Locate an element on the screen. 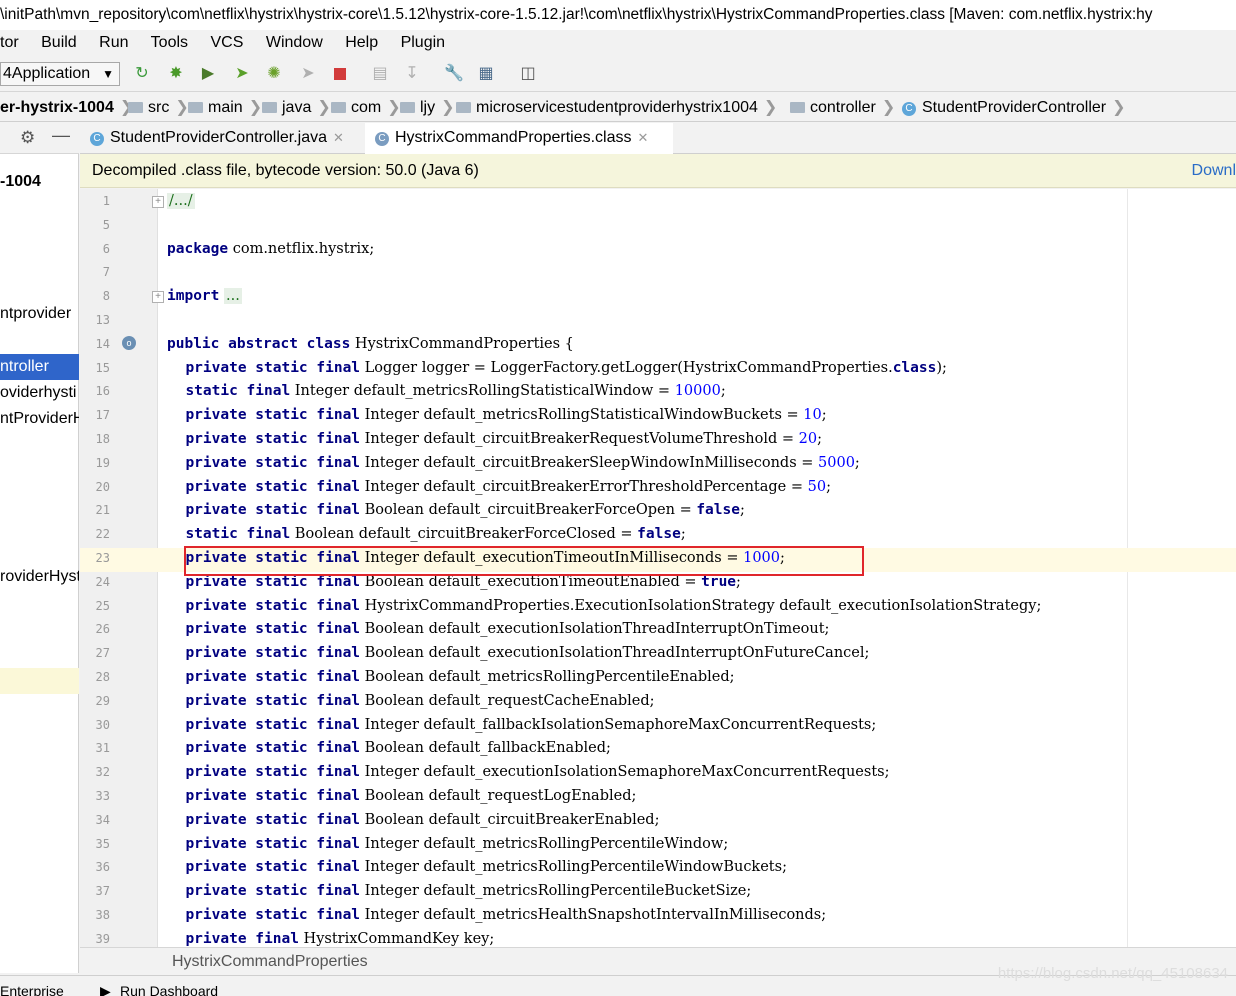  project-tree-item: oviderhysti is located at coordinates (39, 393).